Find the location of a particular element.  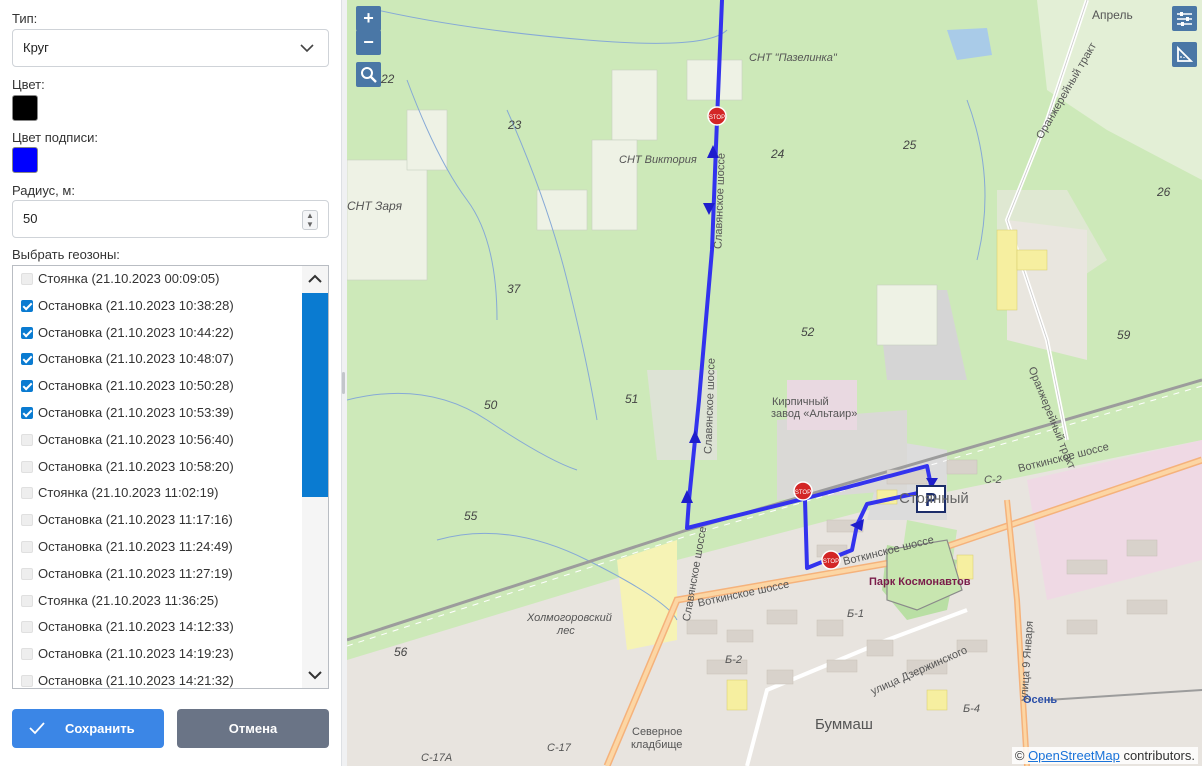

zoom-in-button: + is located at coordinates (368, 18).